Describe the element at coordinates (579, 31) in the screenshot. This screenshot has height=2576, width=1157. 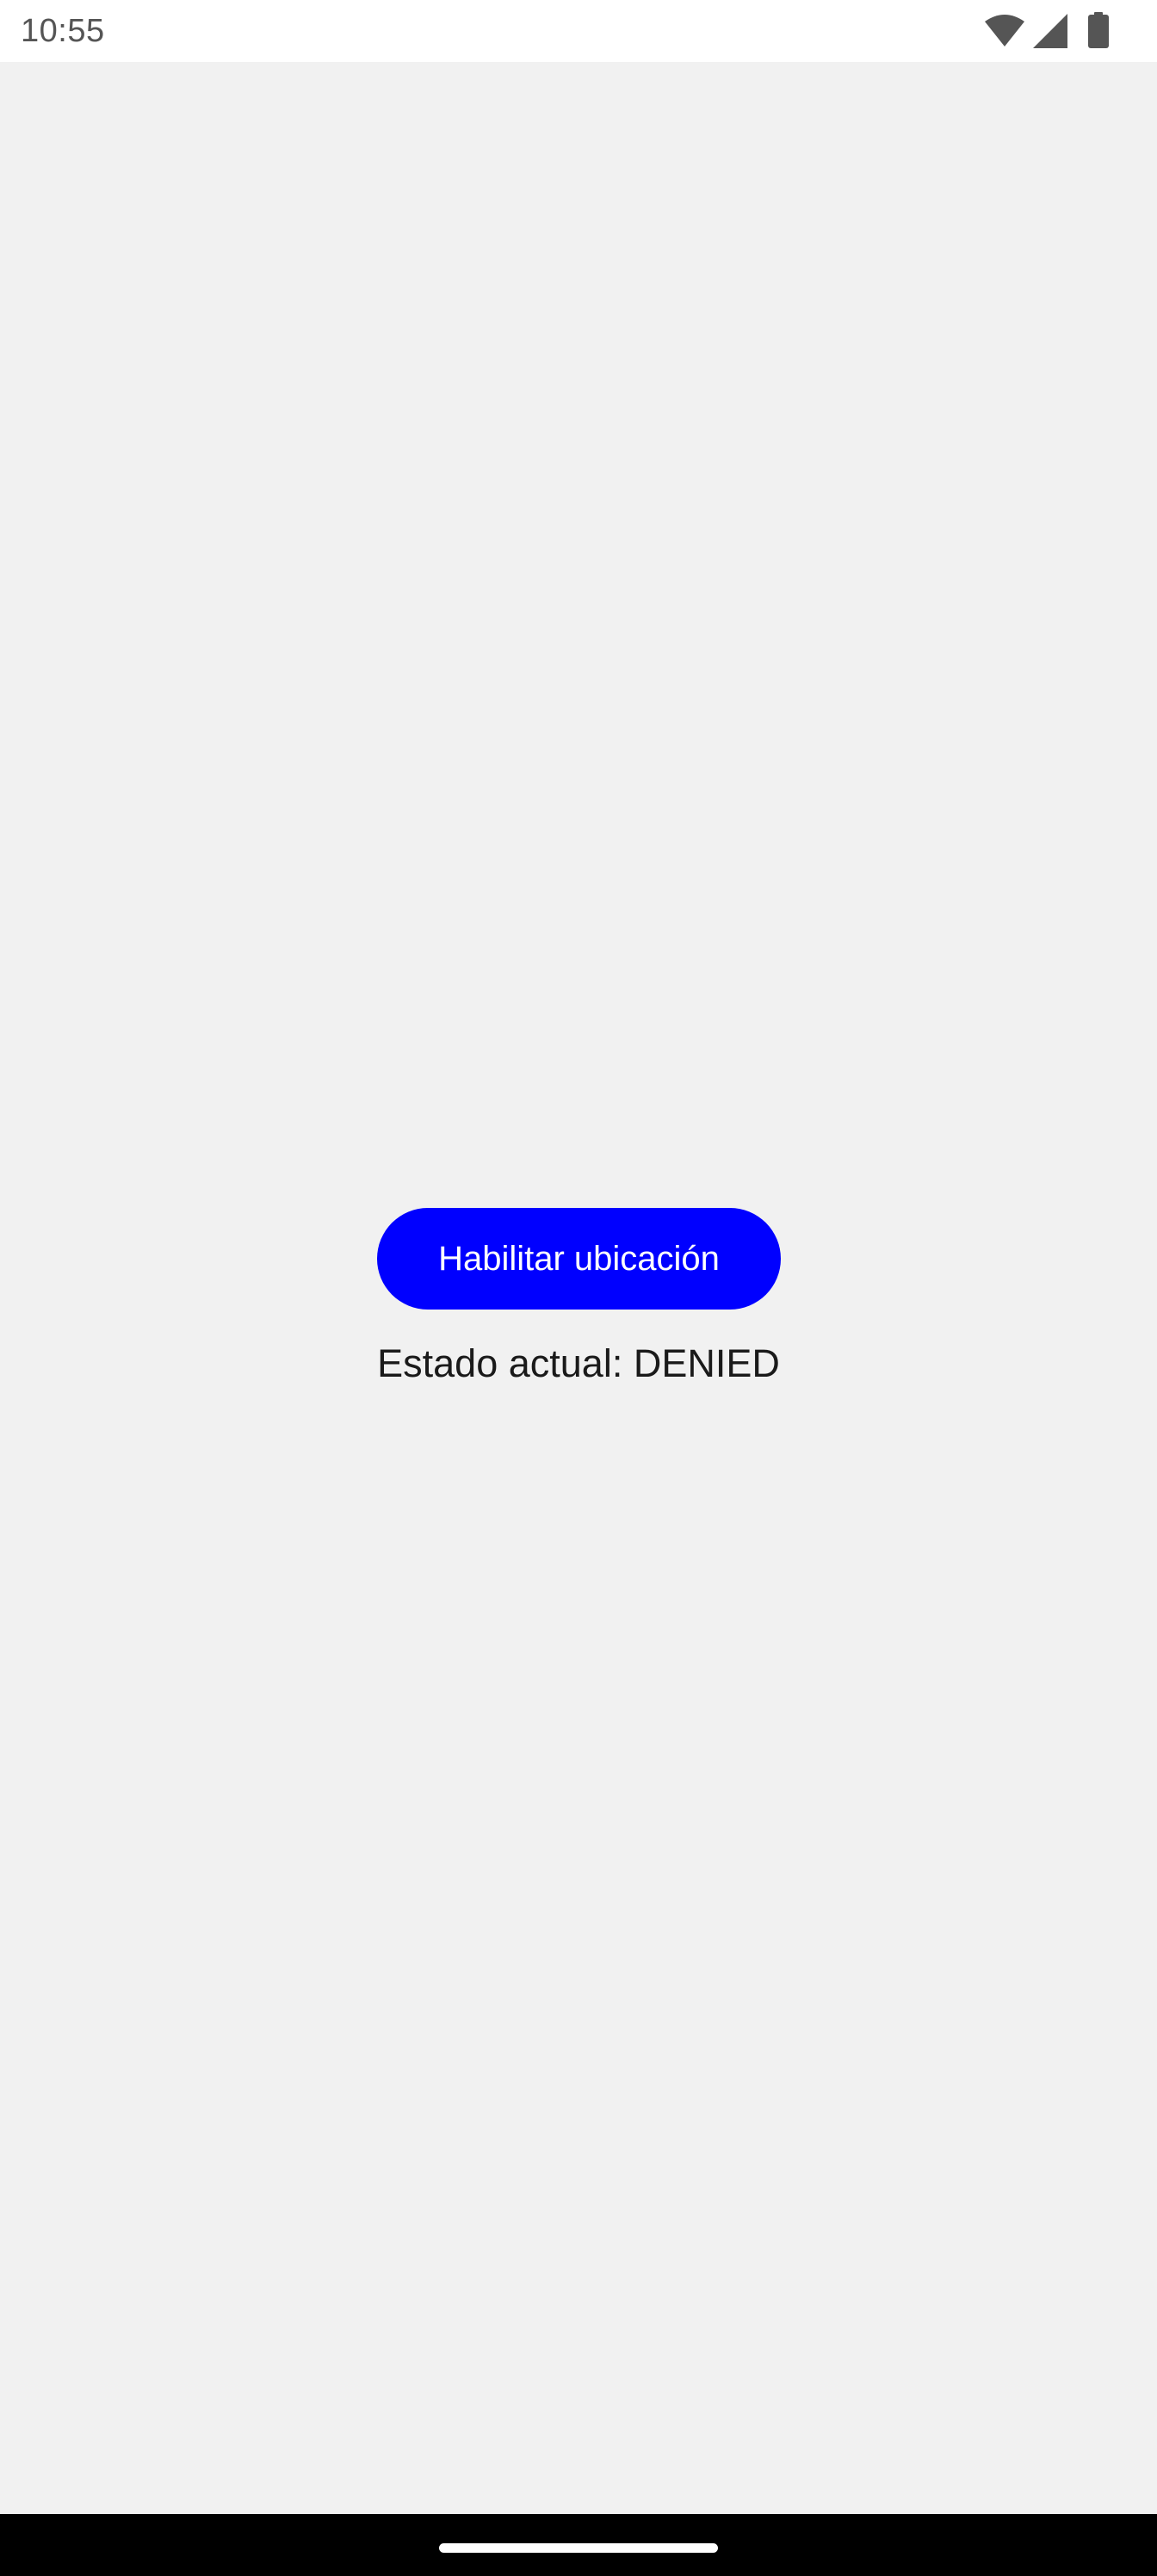
I see `status-bar: 10:55` at that location.